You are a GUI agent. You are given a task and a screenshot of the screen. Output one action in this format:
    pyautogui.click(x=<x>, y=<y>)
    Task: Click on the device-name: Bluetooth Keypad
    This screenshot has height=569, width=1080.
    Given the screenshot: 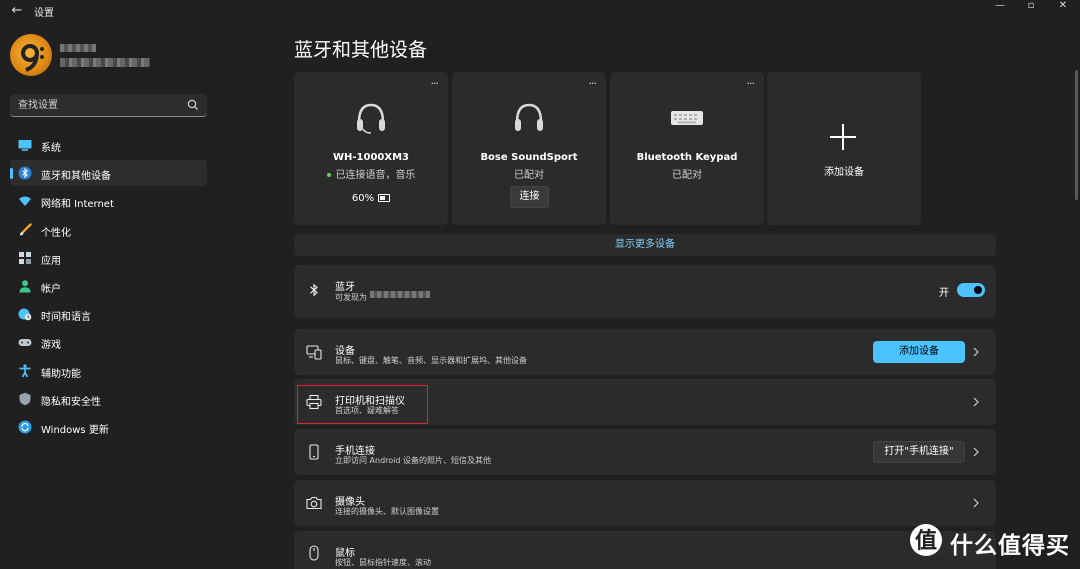 What is the action you would take?
    pyautogui.click(x=687, y=157)
    